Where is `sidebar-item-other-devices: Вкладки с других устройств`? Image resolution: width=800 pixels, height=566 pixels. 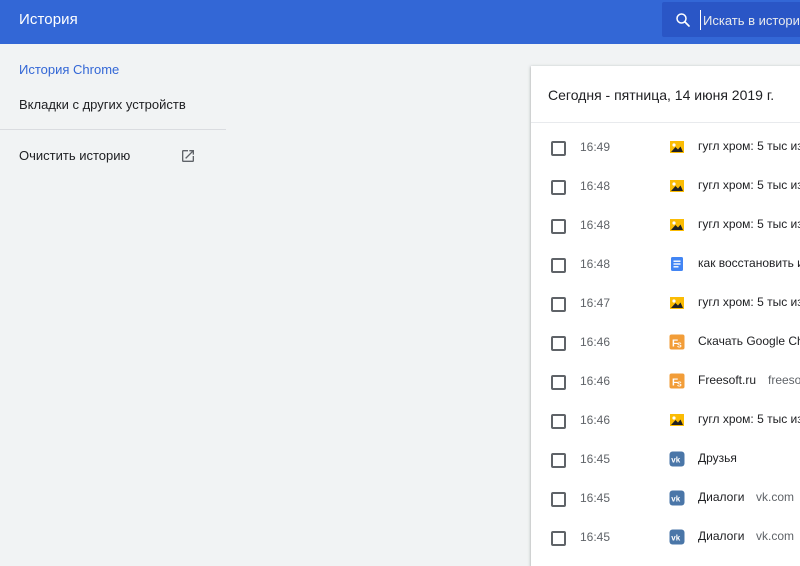 sidebar-item-other-devices: Вкладки с других устройств is located at coordinates (102, 104).